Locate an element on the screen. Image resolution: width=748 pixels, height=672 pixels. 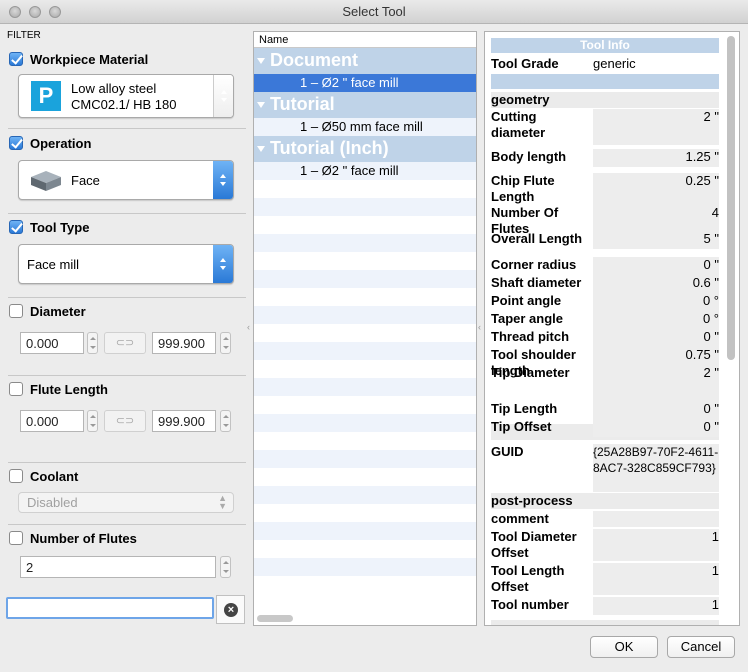
cancel-button: Cancel is located at coordinates (701, 647).